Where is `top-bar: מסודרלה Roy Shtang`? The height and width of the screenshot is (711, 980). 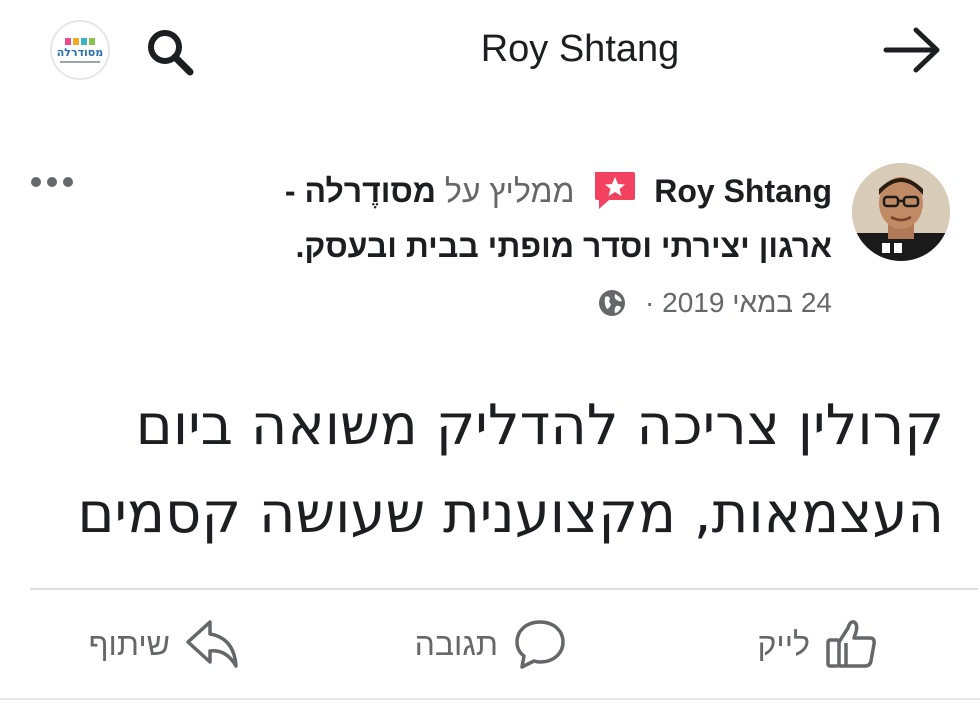 top-bar: מסודרלה Roy Shtang is located at coordinates (490, 50).